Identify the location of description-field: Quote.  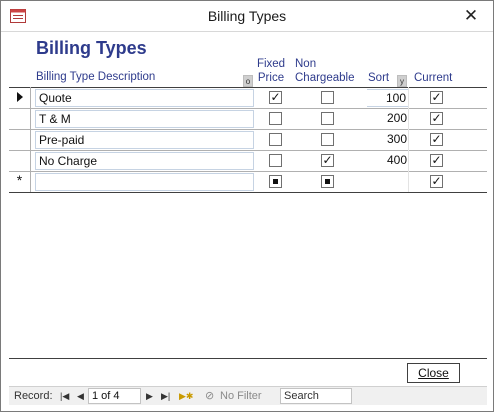
(144, 98).